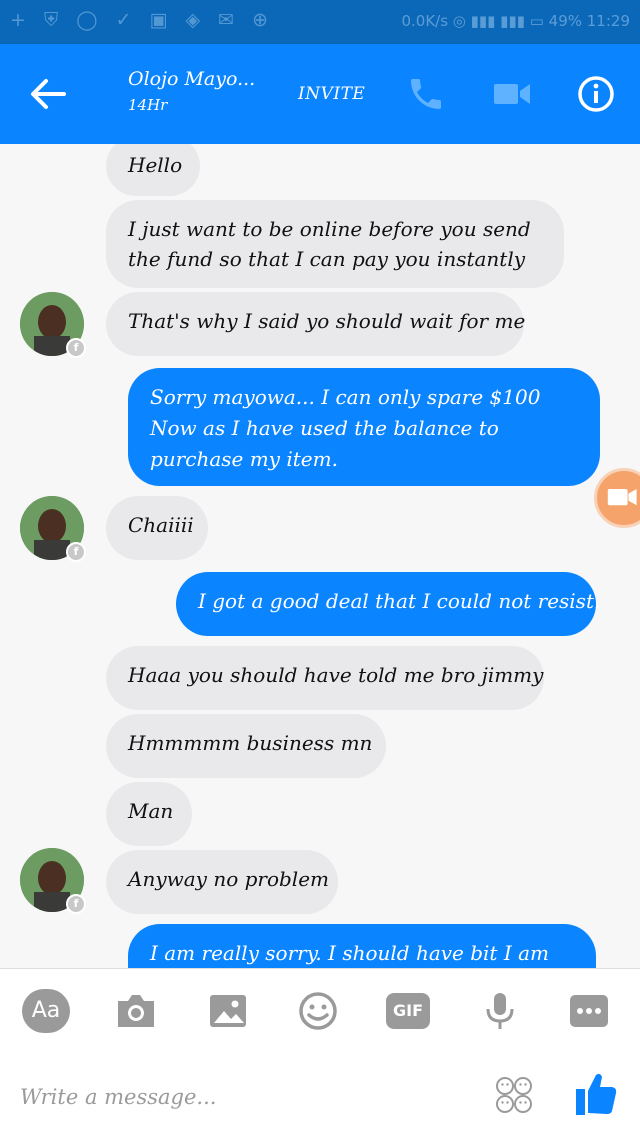 The image size is (640, 1138). What do you see at coordinates (149, 814) in the screenshot?
I see `message-bubble-received: Man` at bounding box center [149, 814].